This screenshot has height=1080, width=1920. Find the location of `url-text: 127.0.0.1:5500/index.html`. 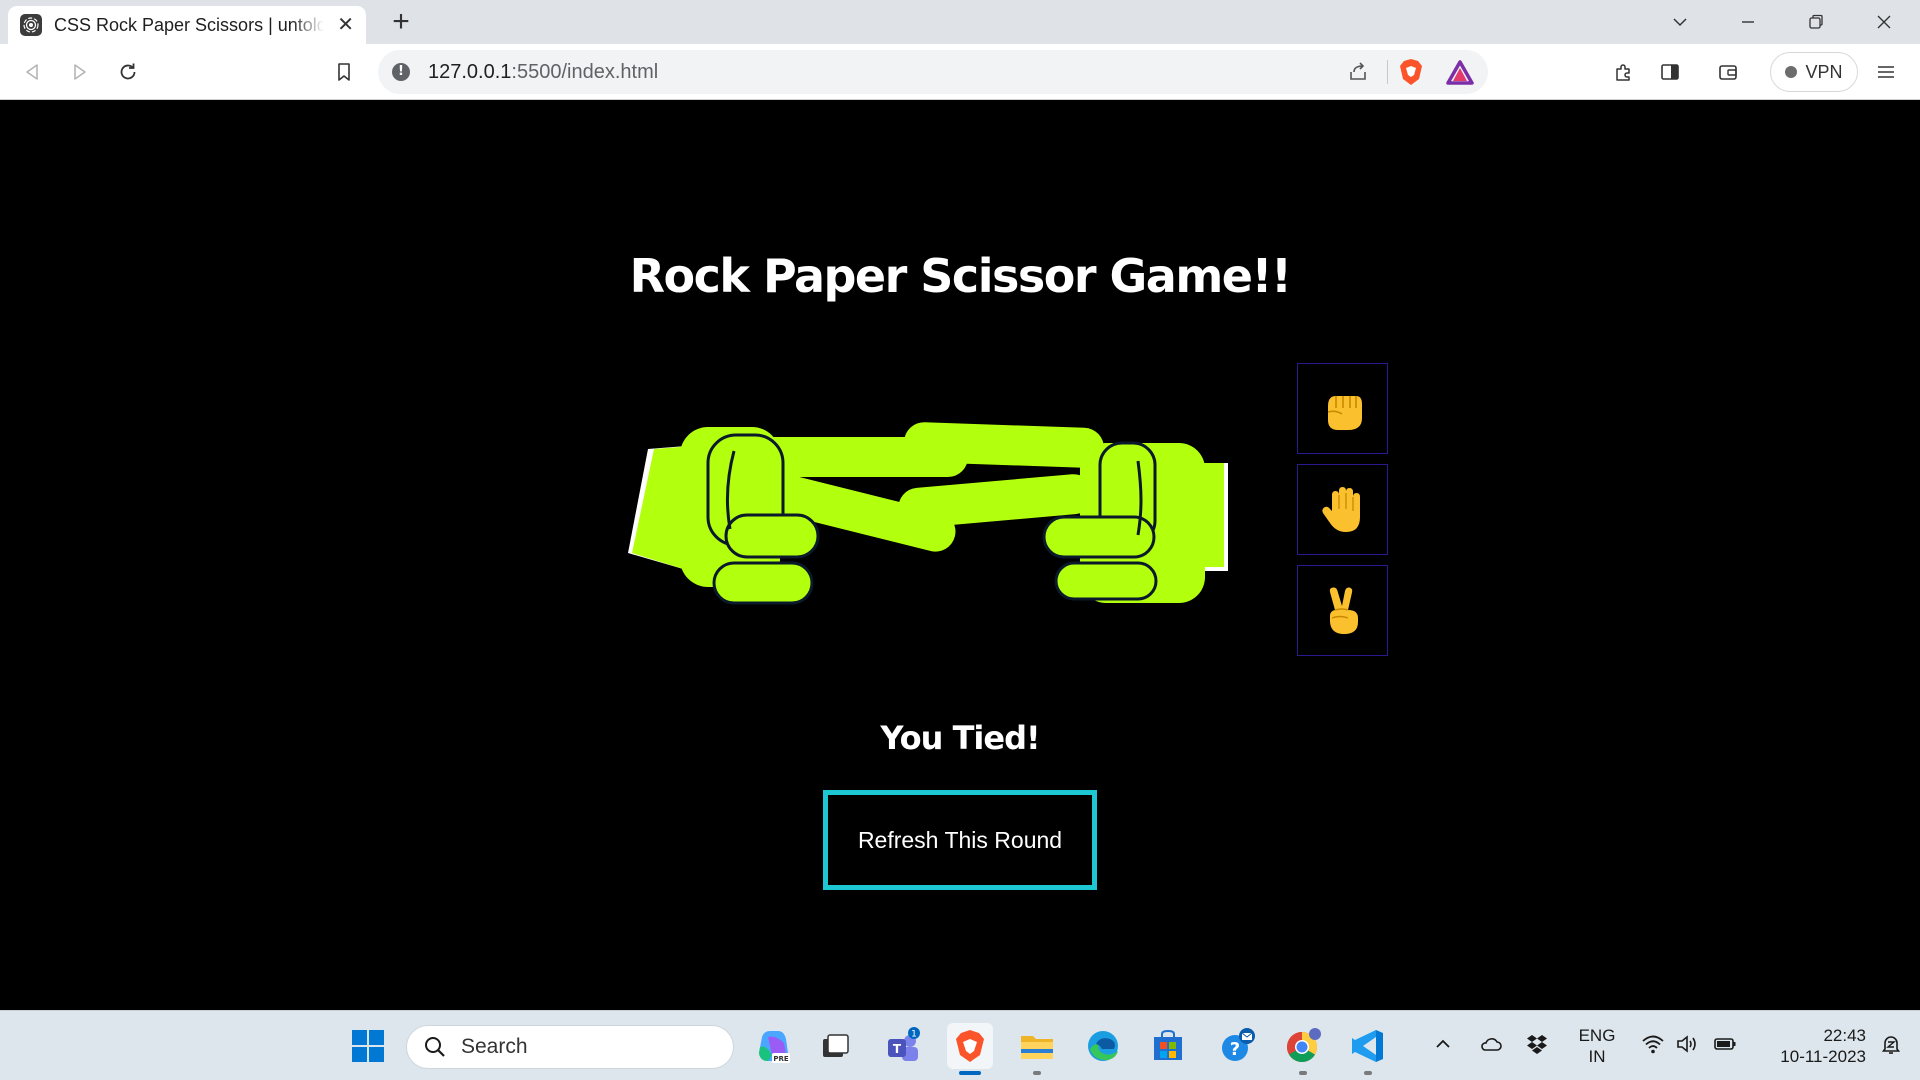

url-text: 127.0.0.1:5500/index.html is located at coordinates (543, 72).